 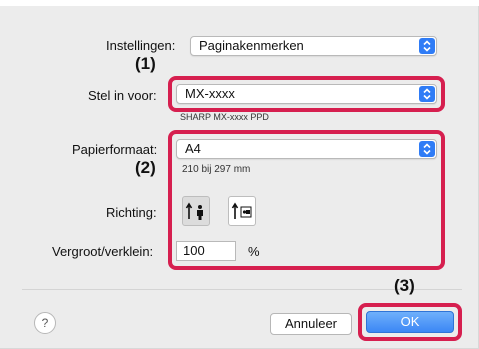 What do you see at coordinates (145, 167) in the screenshot?
I see `callout-2: (2)` at bounding box center [145, 167].